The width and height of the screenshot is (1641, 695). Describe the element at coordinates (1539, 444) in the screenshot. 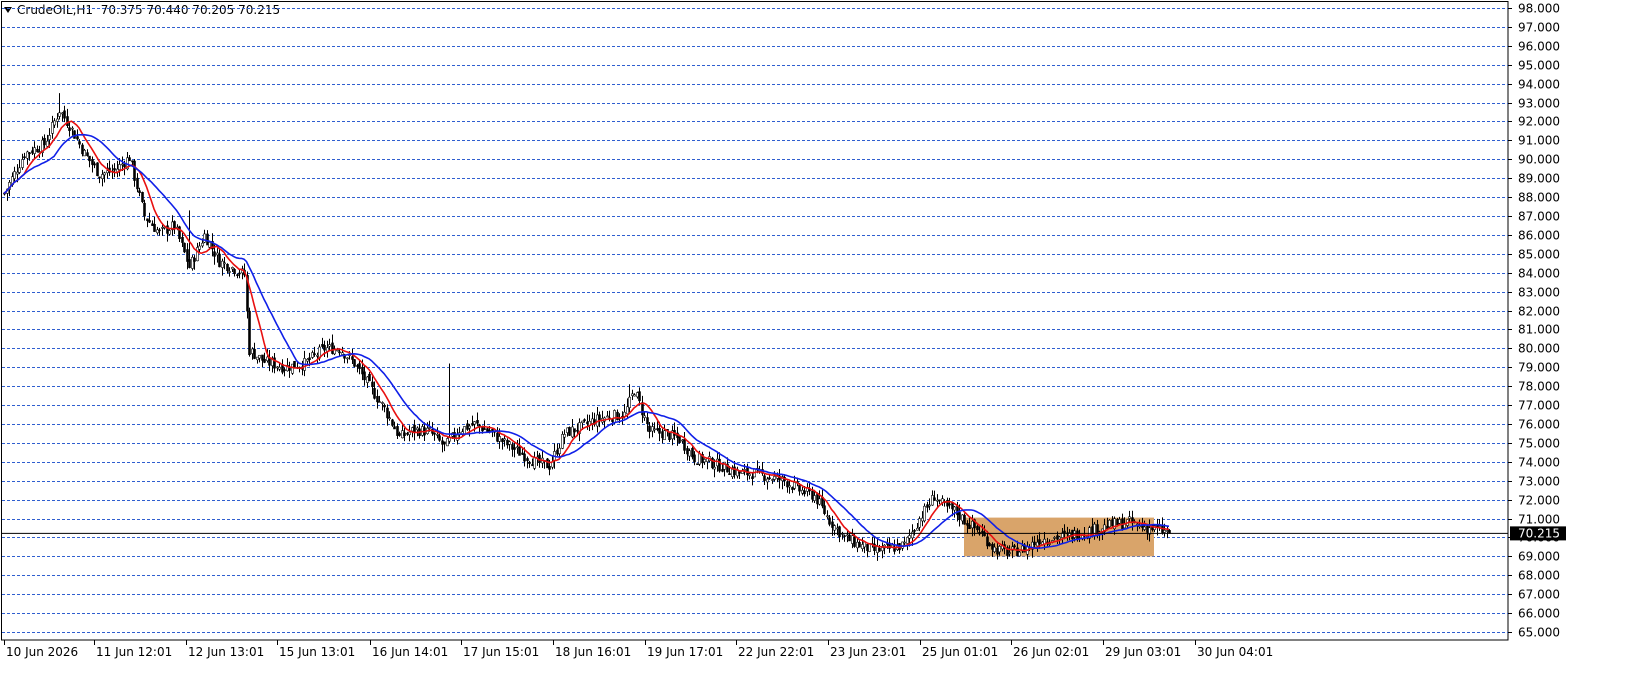

I see `y-tick-label: 75.000` at that location.